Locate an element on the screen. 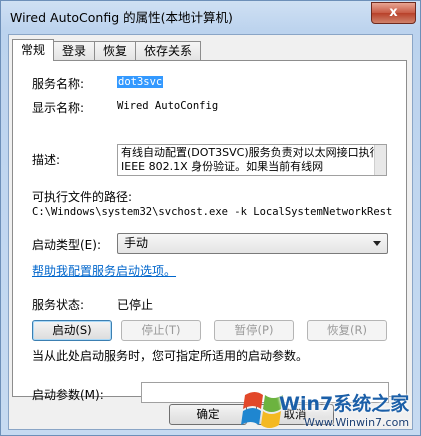  description-scrollbar is located at coordinates (380, 160).